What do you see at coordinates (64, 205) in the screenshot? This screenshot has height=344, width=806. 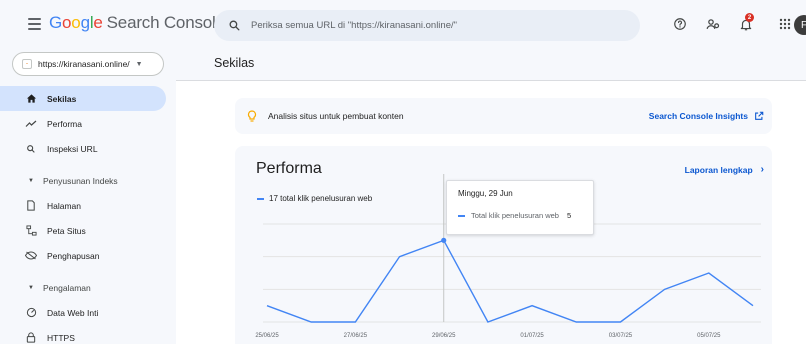 I see `sidebar-item-label: Halaman` at bounding box center [64, 205].